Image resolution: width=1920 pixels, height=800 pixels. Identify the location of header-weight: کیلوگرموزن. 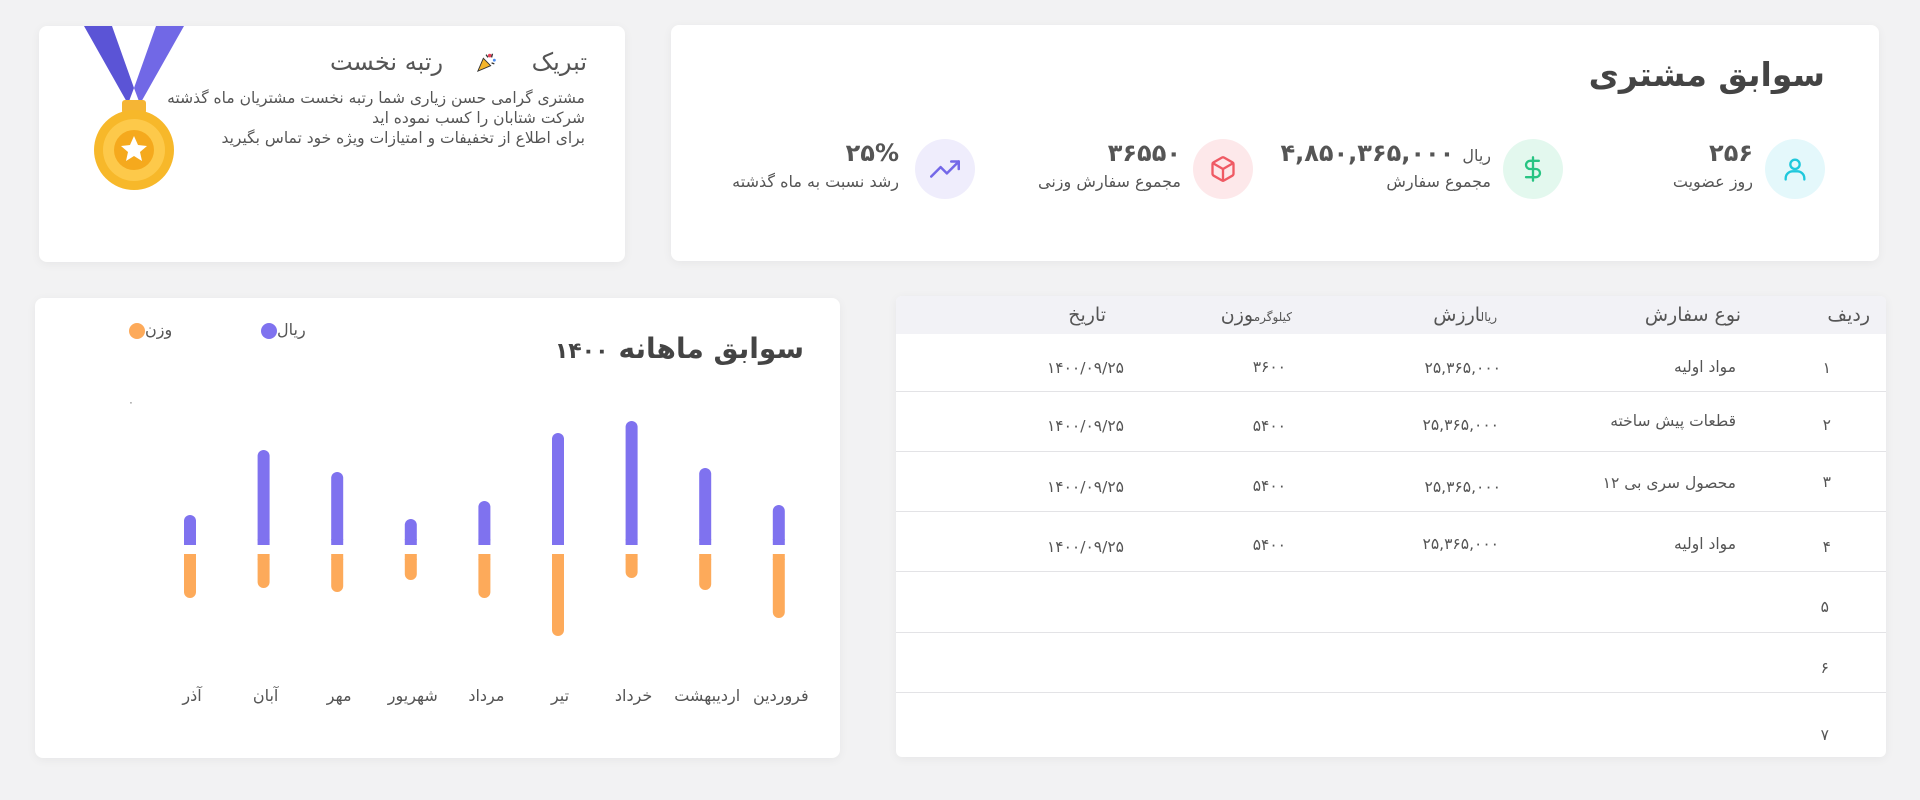
(1258, 315).